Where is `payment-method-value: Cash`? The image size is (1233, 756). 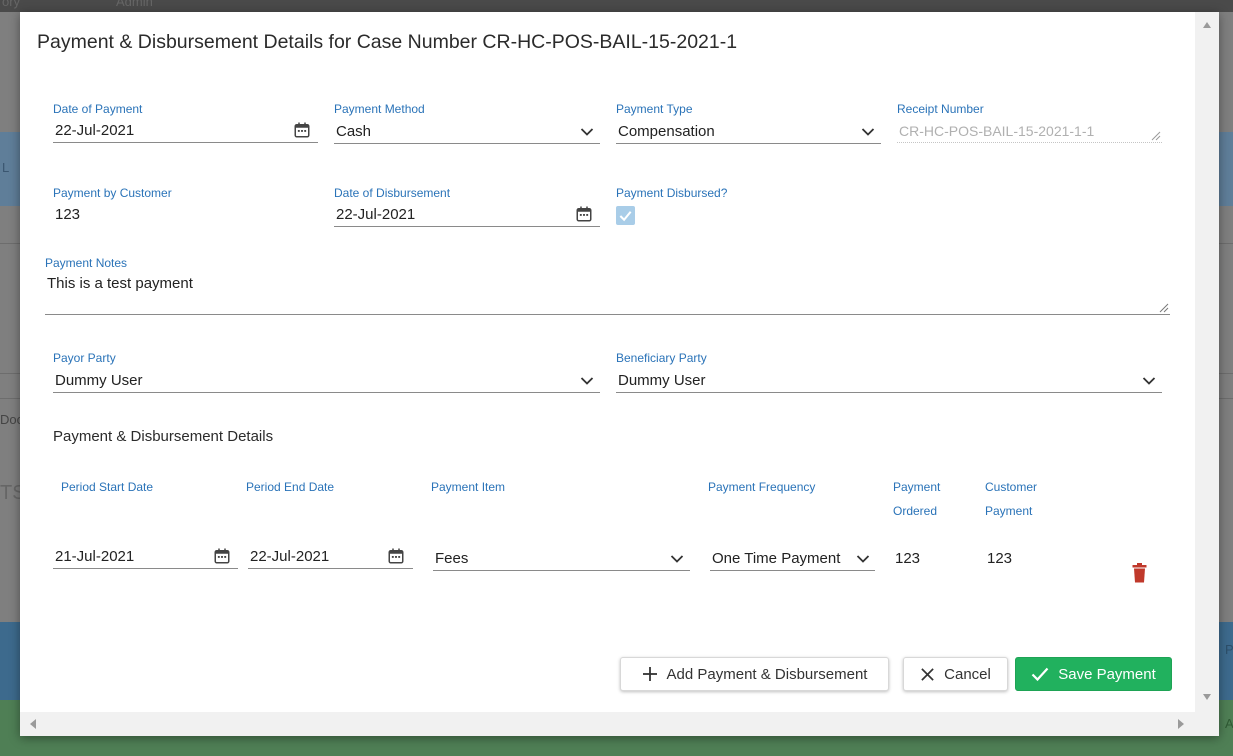
payment-method-value: Cash is located at coordinates (354, 131).